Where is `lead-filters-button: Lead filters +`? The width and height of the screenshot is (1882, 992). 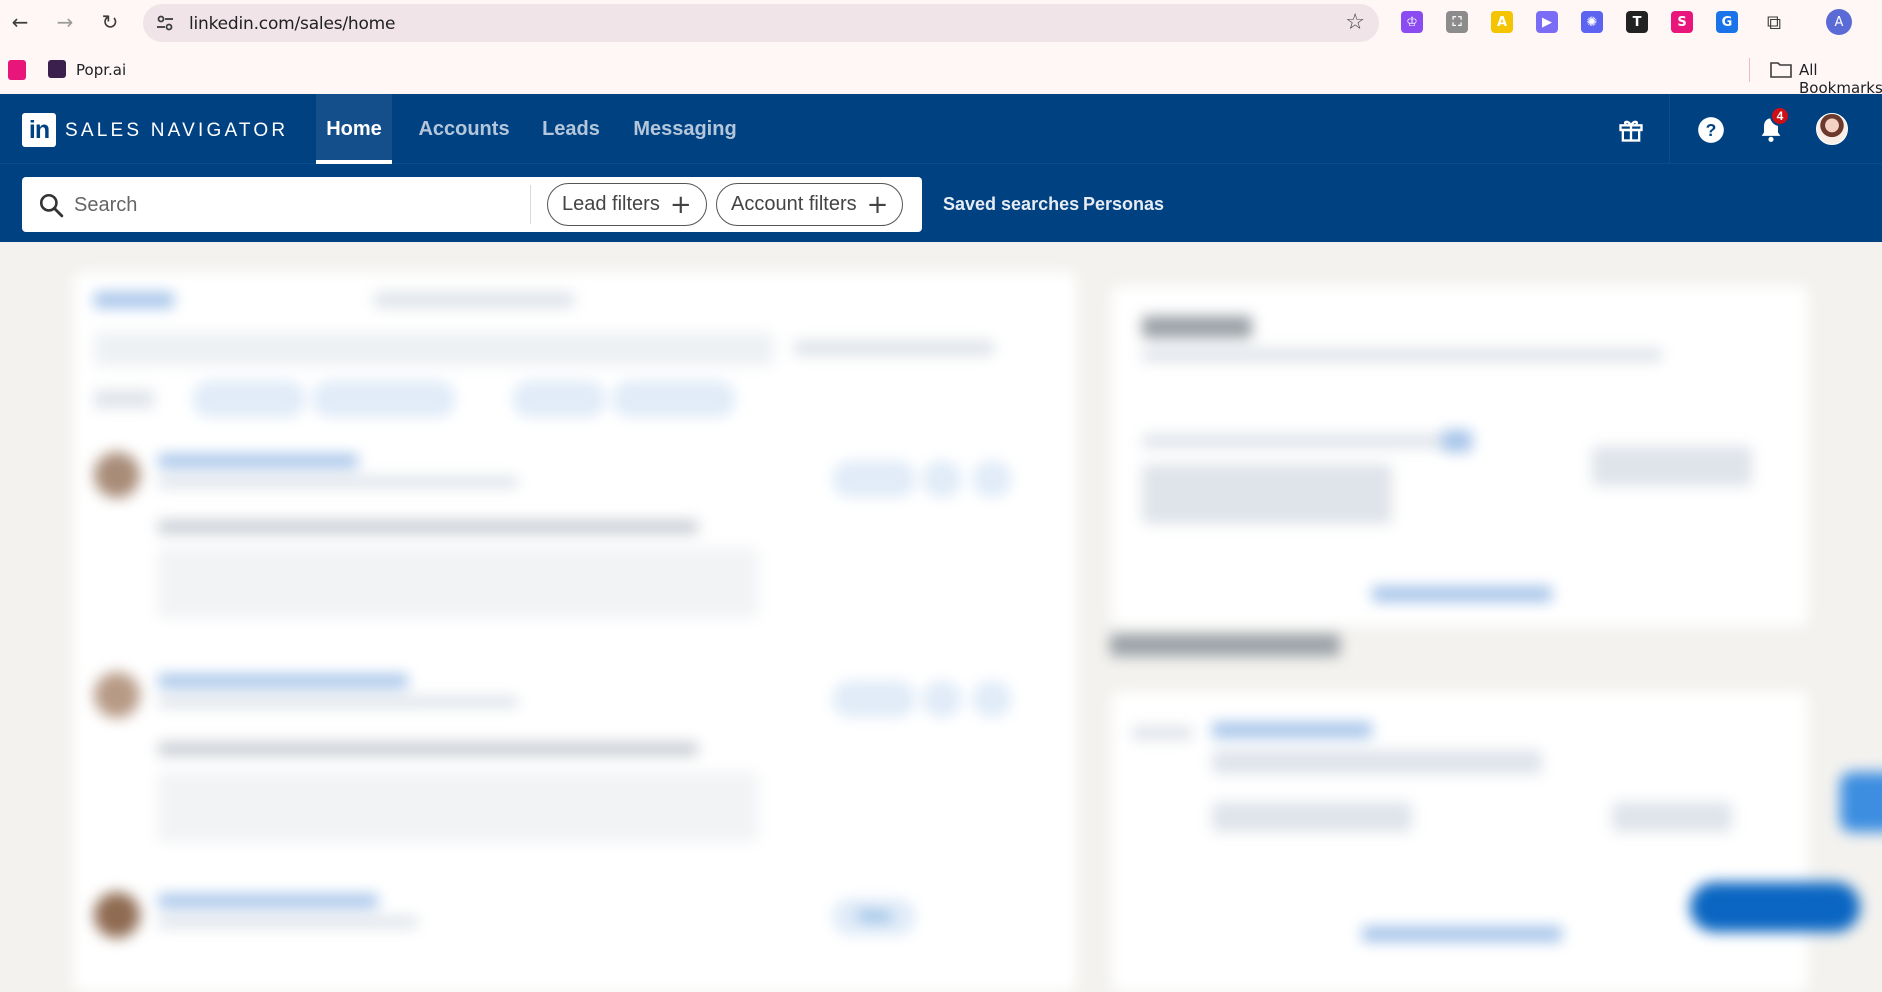
lead-filters-button: Lead filters + is located at coordinates (627, 204).